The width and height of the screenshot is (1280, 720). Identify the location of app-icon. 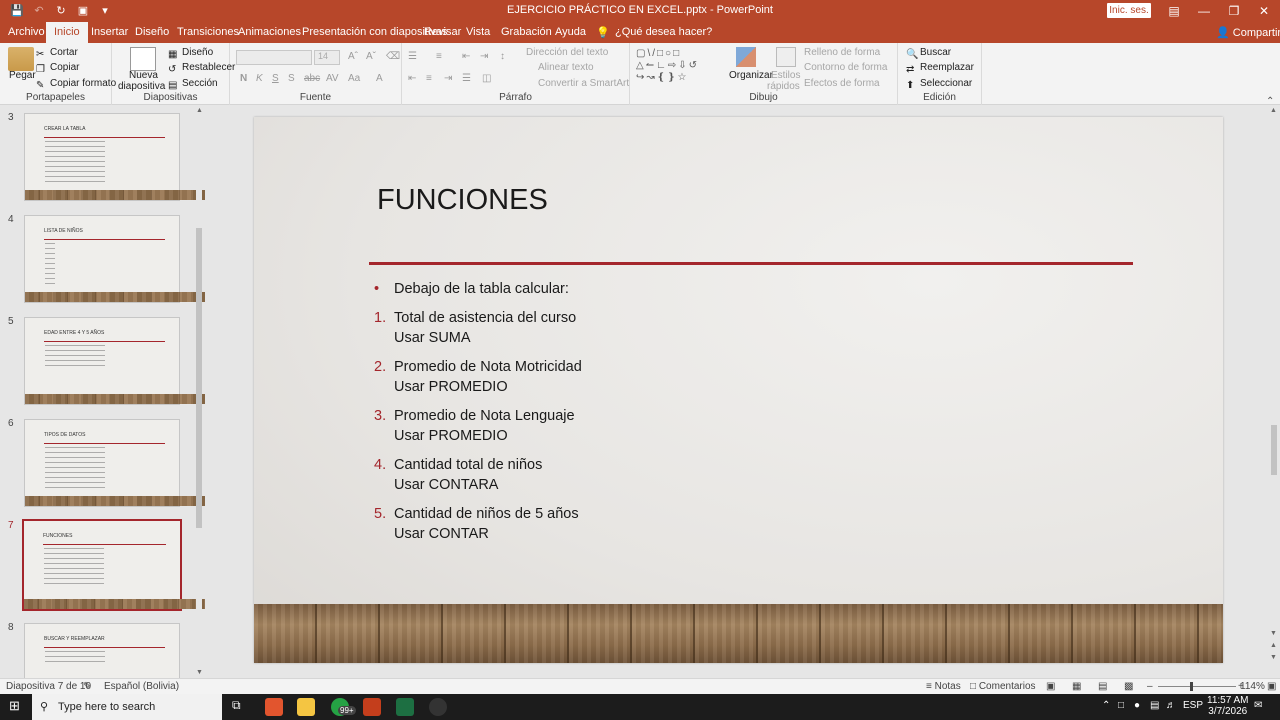
(438, 707).